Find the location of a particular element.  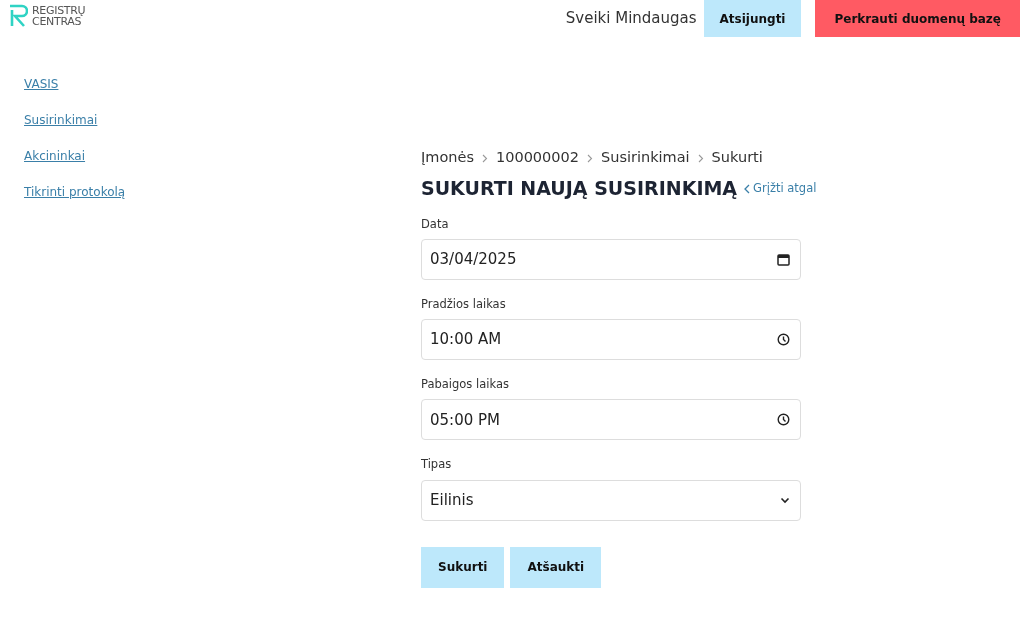

sidebar-link: Tikrinti protokolą is located at coordinates (75, 192).